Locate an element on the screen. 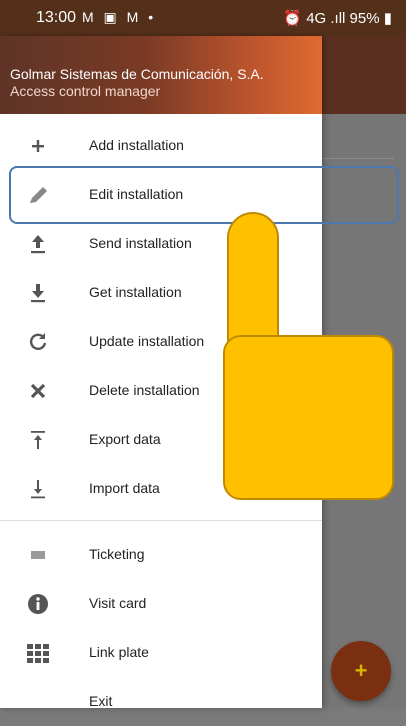 The image size is (406, 726). add-fab-button: + is located at coordinates (361, 671).